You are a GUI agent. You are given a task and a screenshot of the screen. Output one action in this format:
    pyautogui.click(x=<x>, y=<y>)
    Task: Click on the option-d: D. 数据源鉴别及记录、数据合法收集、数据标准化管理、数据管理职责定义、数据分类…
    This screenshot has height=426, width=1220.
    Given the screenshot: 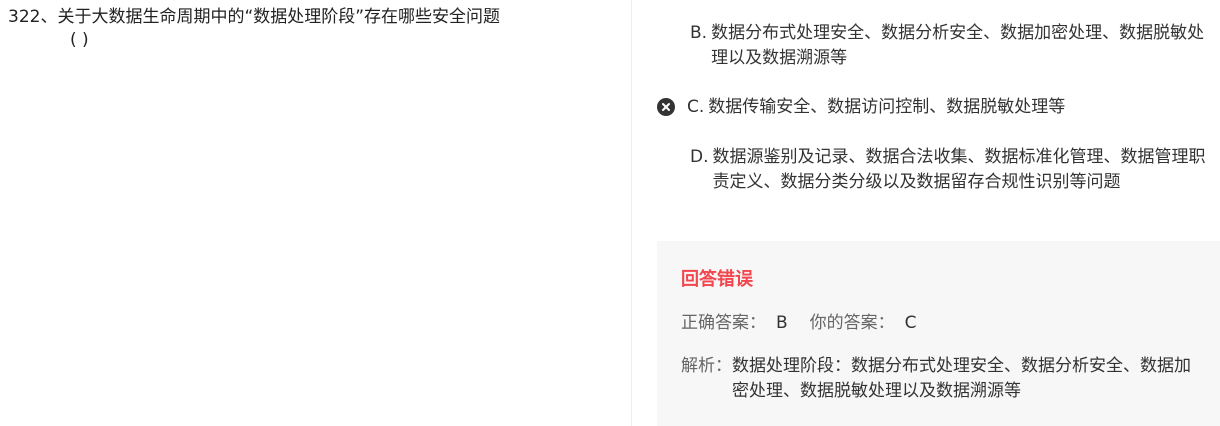 What is the action you would take?
    pyautogui.click(x=950, y=170)
    